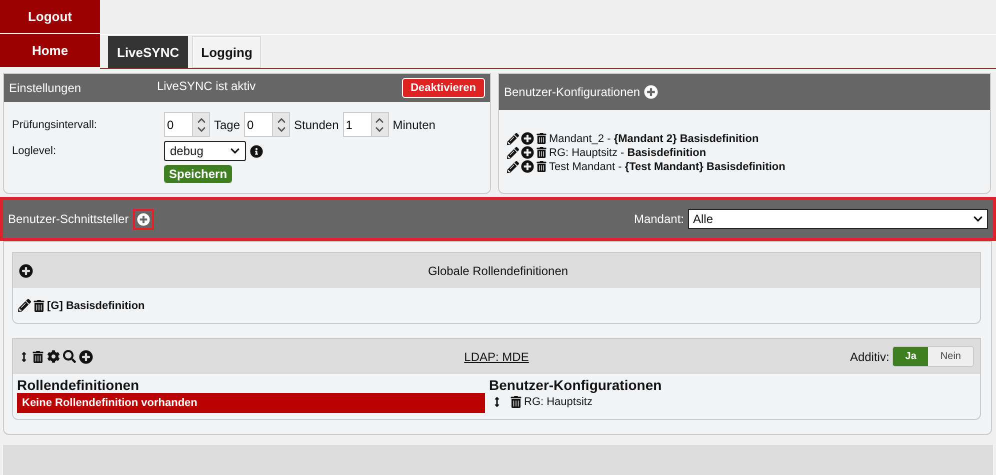  What do you see at coordinates (53, 356) in the screenshot?
I see `settings-icon` at bounding box center [53, 356].